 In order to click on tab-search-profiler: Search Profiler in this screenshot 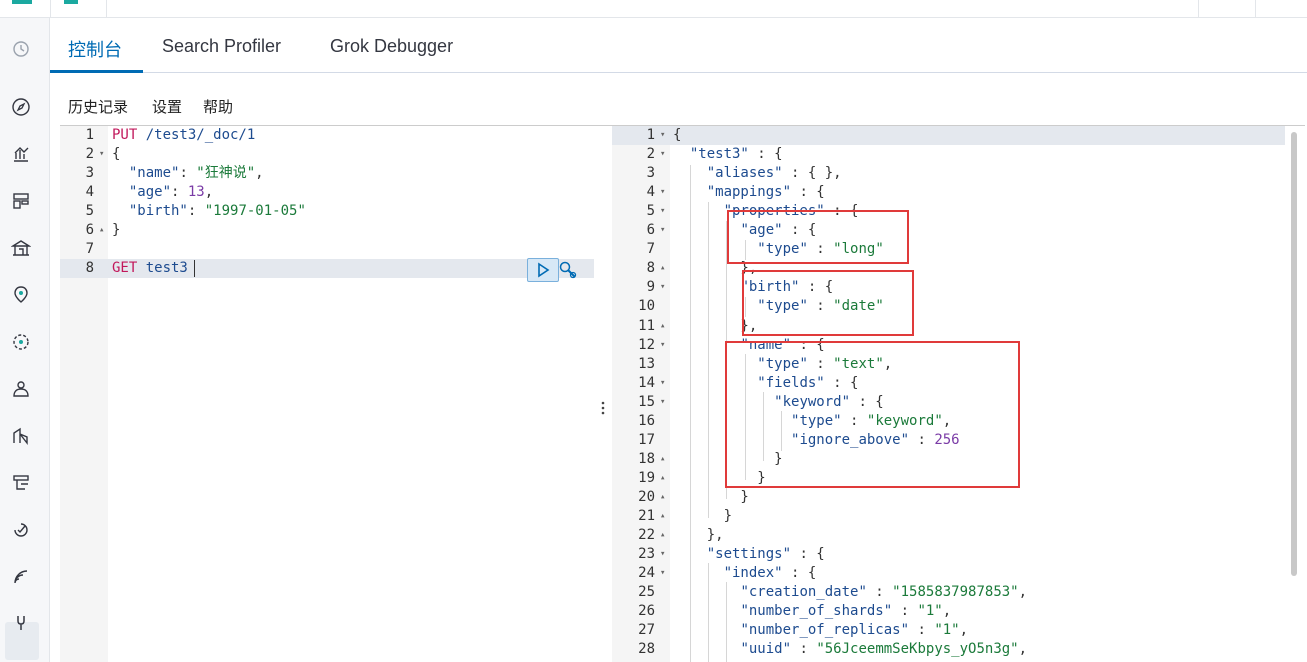, I will do `click(221, 46)`.